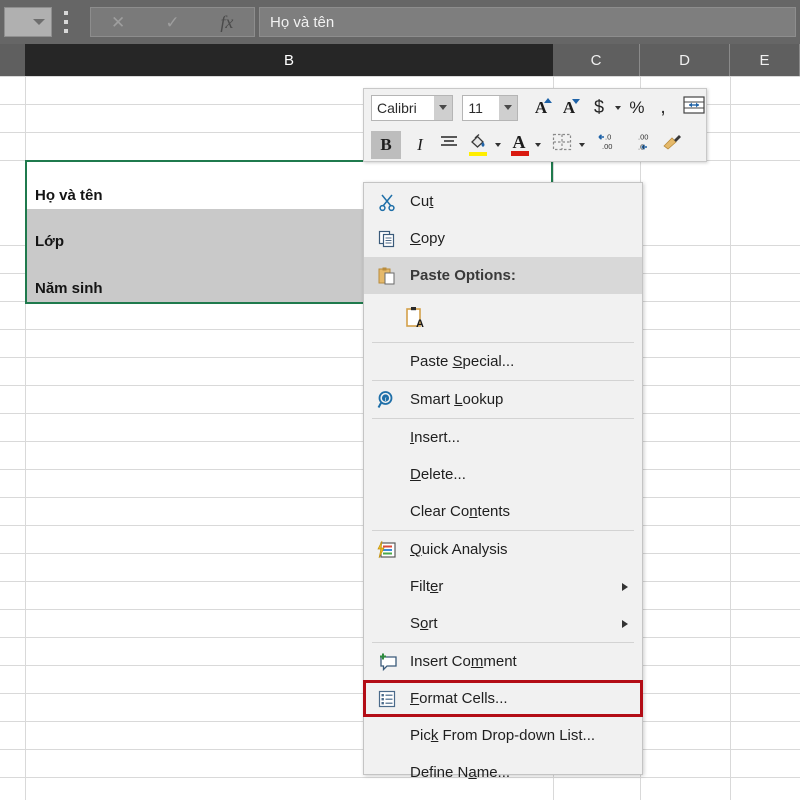 The image size is (800, 800). I want to click on italic-icon: I, so click(420, 144).